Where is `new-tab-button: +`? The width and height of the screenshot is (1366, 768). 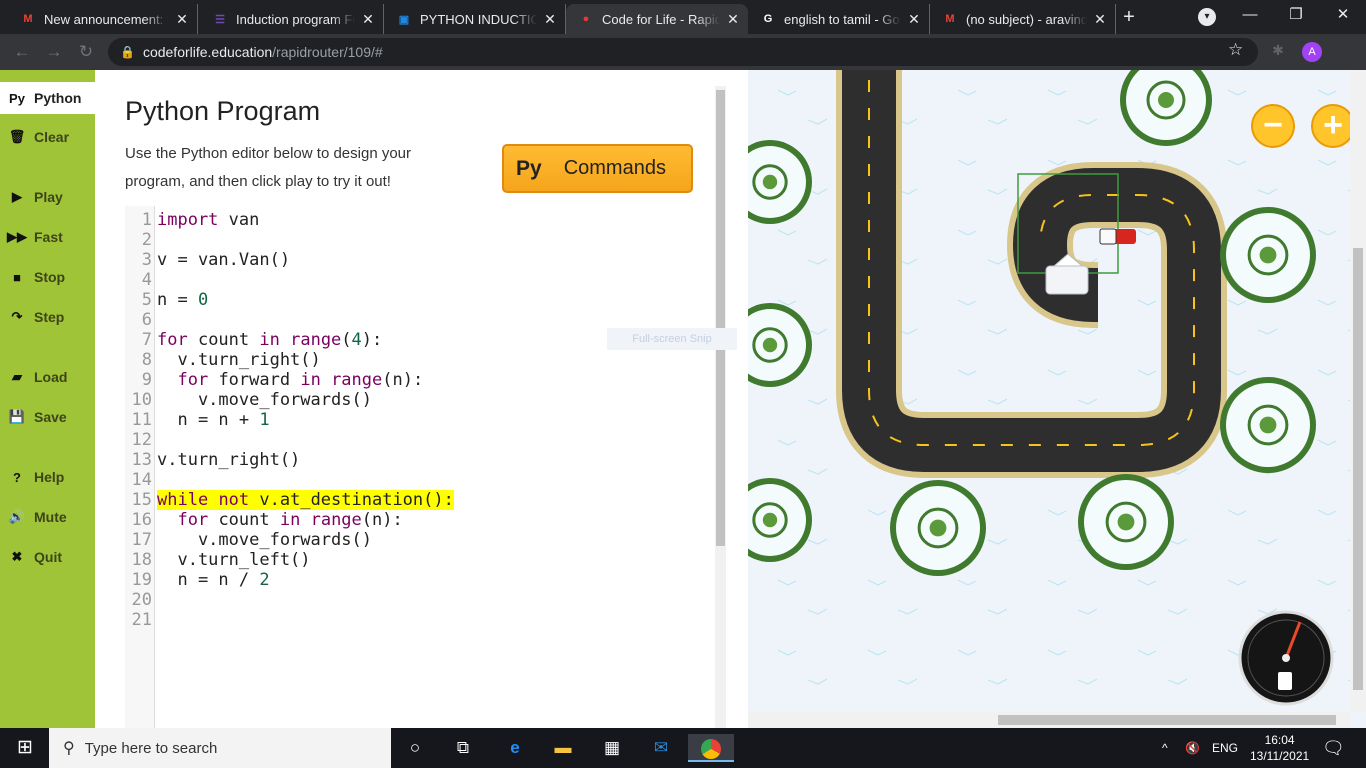 new-tab-button: + is located at coordinates (1129, 18).